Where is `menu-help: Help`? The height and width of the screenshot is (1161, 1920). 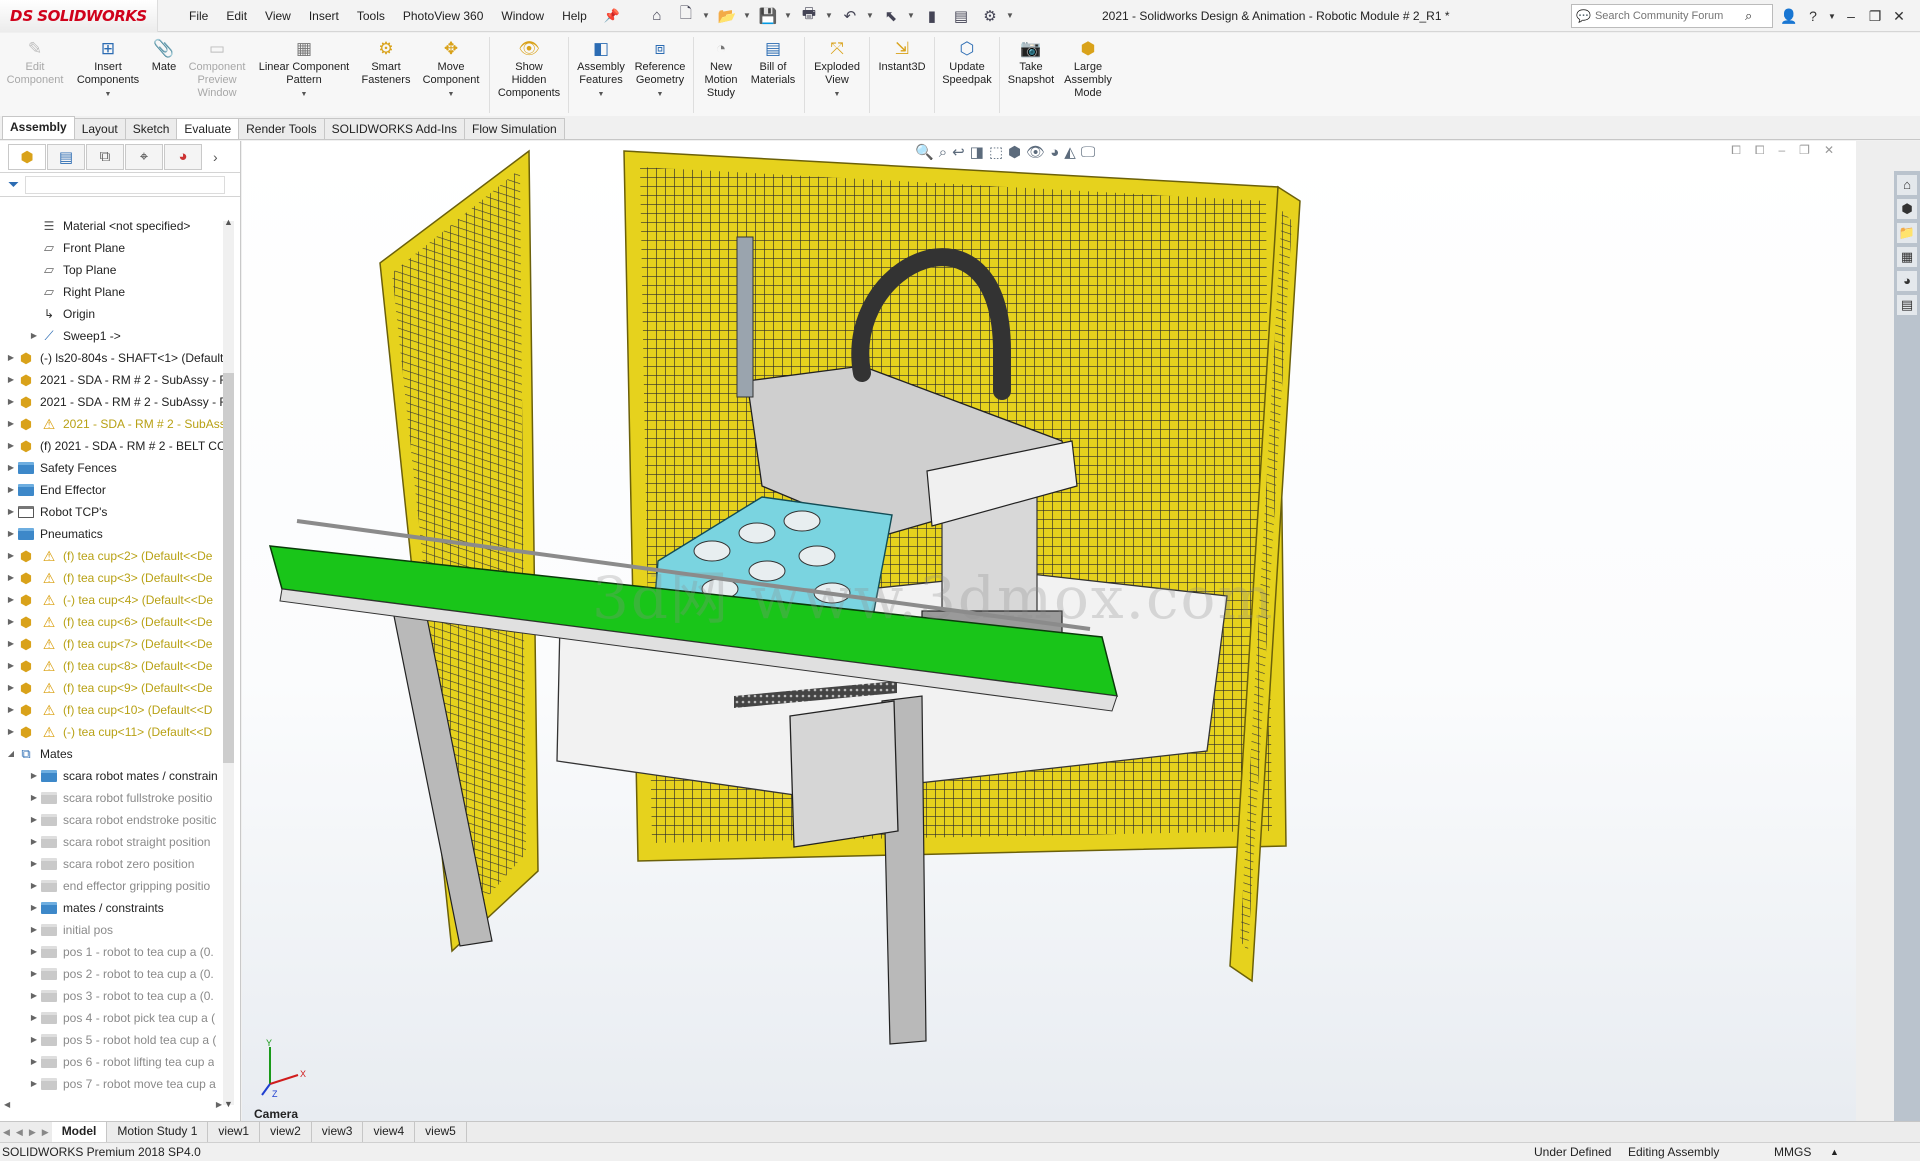 menu-help: Help is located at coordinates (574, 16).